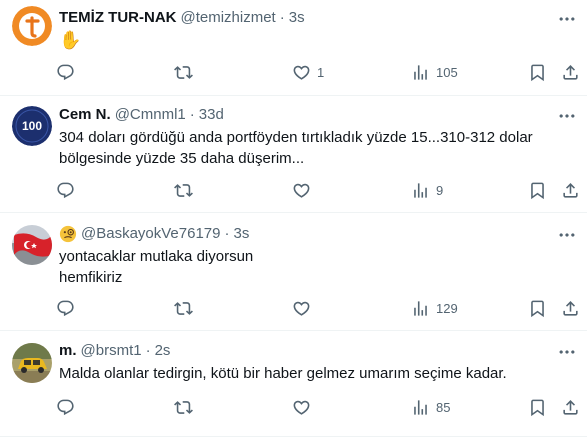 This screenshot has height=437, width=587. What do you see at coordinates (318, 190) in the screenshot?
I see `tweet-actions: 9` at bounding box center [318, 190].